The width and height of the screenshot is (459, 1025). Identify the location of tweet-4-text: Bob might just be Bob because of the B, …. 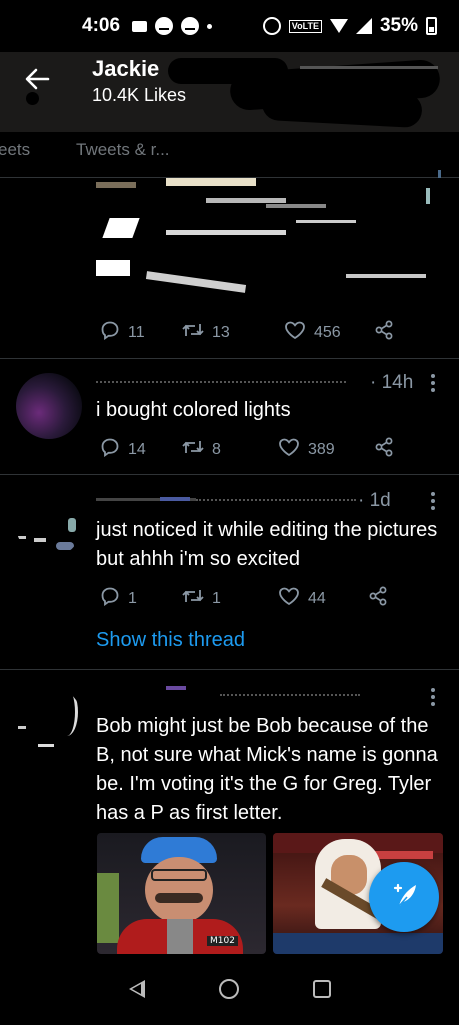
(267, 769).